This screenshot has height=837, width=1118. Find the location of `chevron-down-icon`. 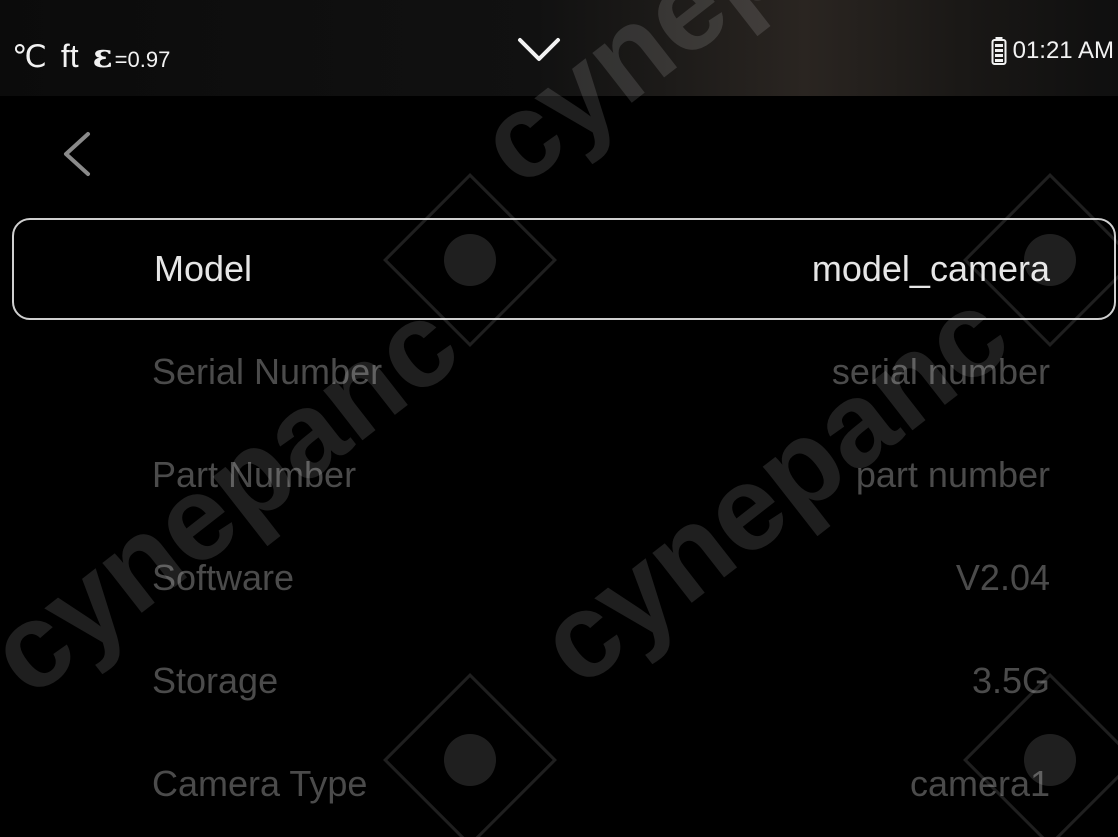

chevron-down-icon is located at coordinates (539, 49).